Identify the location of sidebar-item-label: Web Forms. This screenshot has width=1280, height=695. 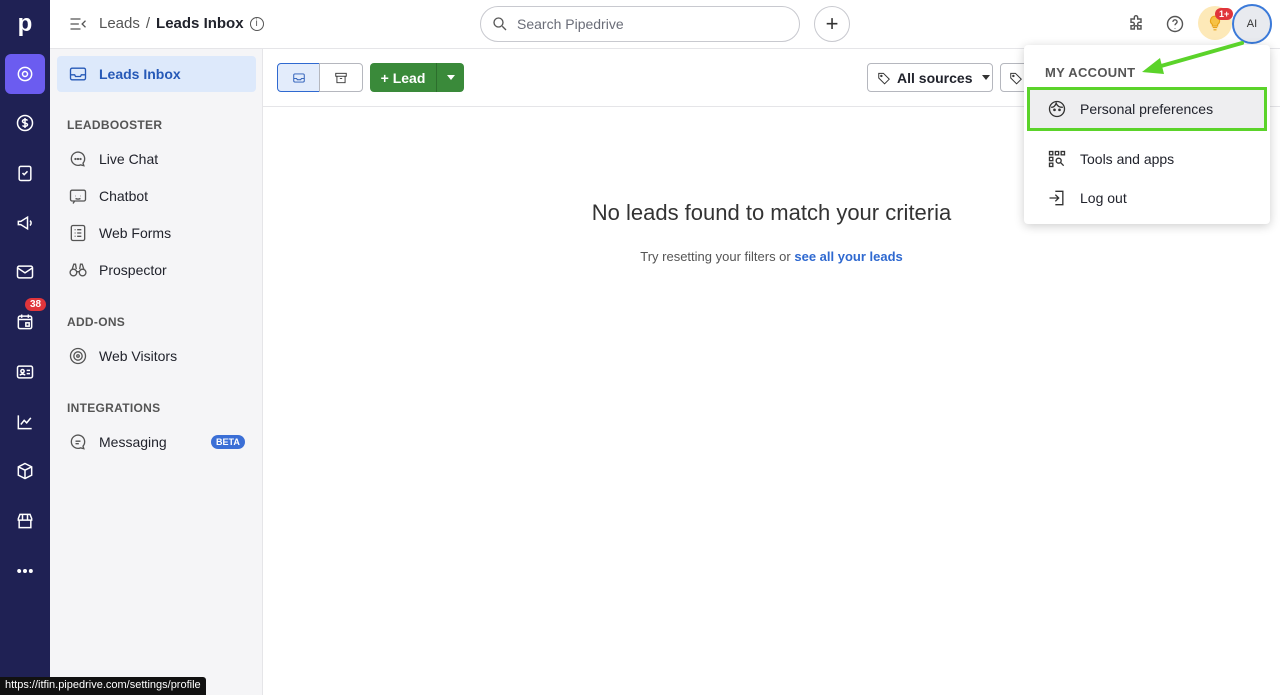
(135, 233).